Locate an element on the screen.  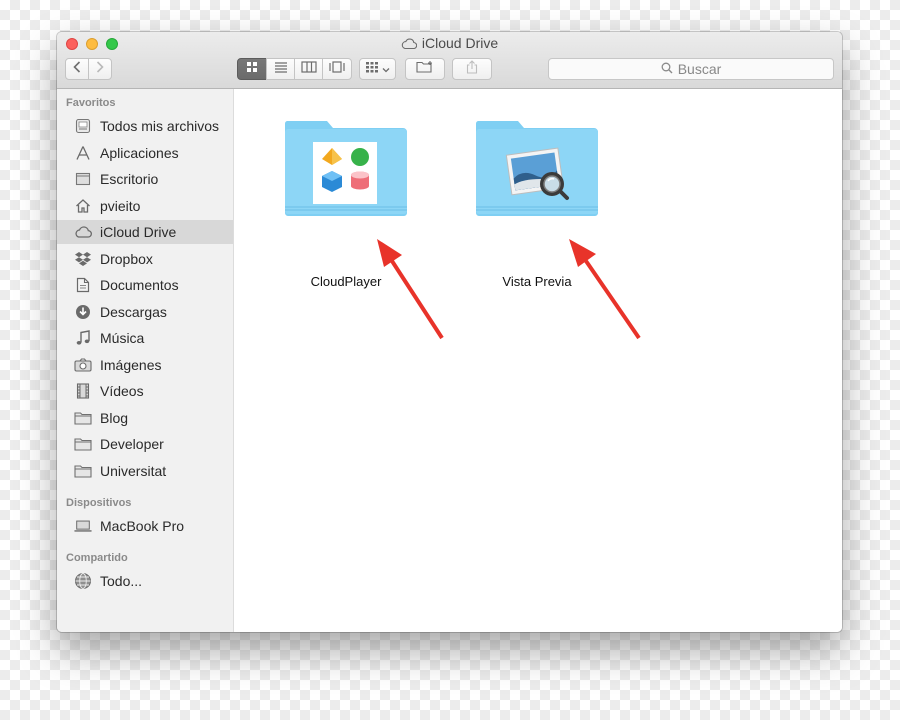
laptop-icon is located at coordinates (83, 526).